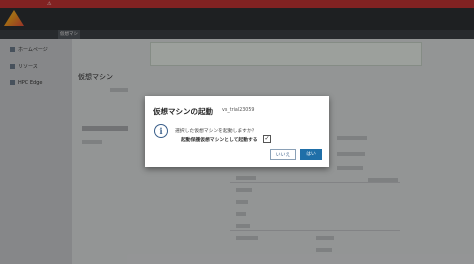 The image size is (474, 264). I want to click on protected-start-label: 起動保護仮想マシンとして起動する, so click(219, 140).